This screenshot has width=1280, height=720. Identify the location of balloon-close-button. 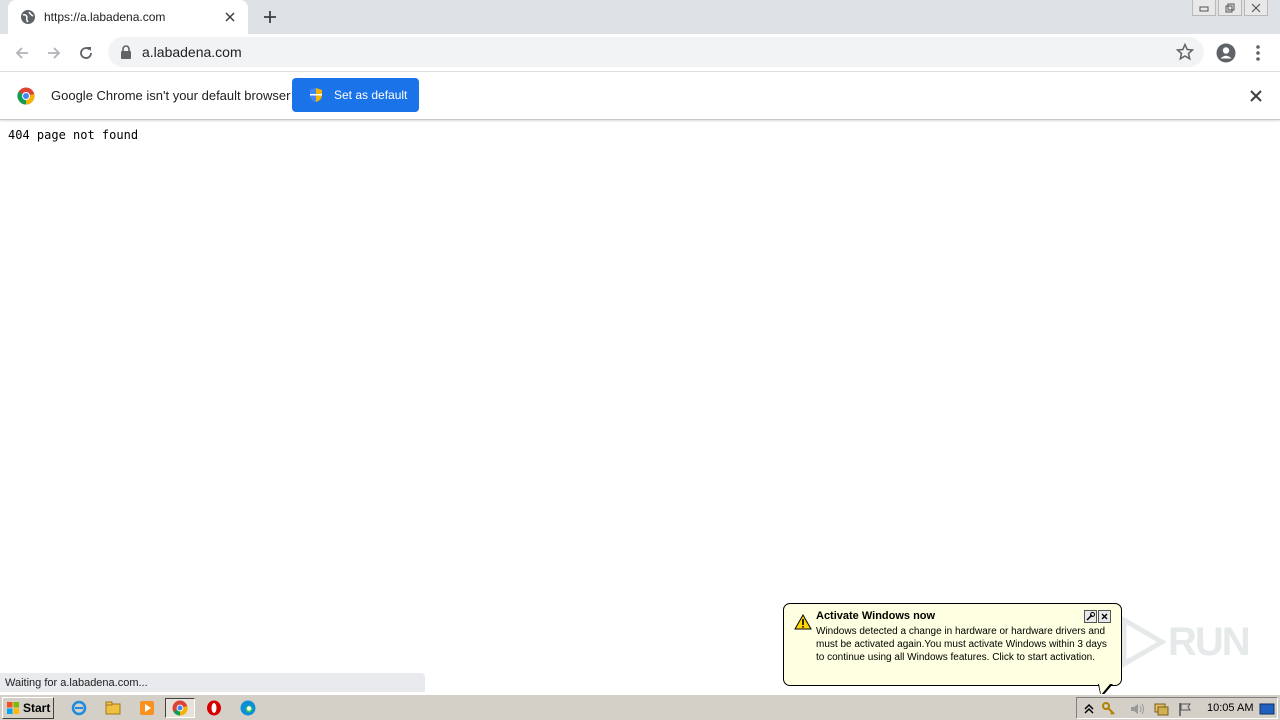
(1104, 616).